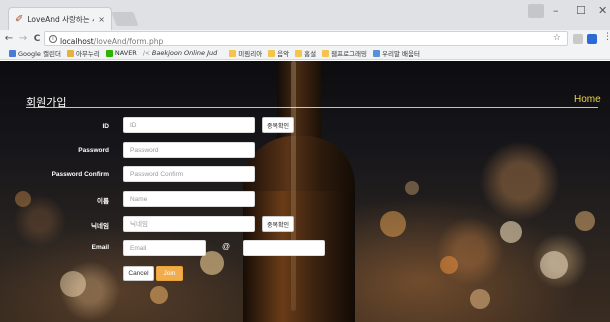 The height and width of the screenshot is (322, 610). What do you see at coordinates (83, 53) in the screenshot?
I see `bookmark-amunuri: 아무누리` at bounding box center [83, 53].